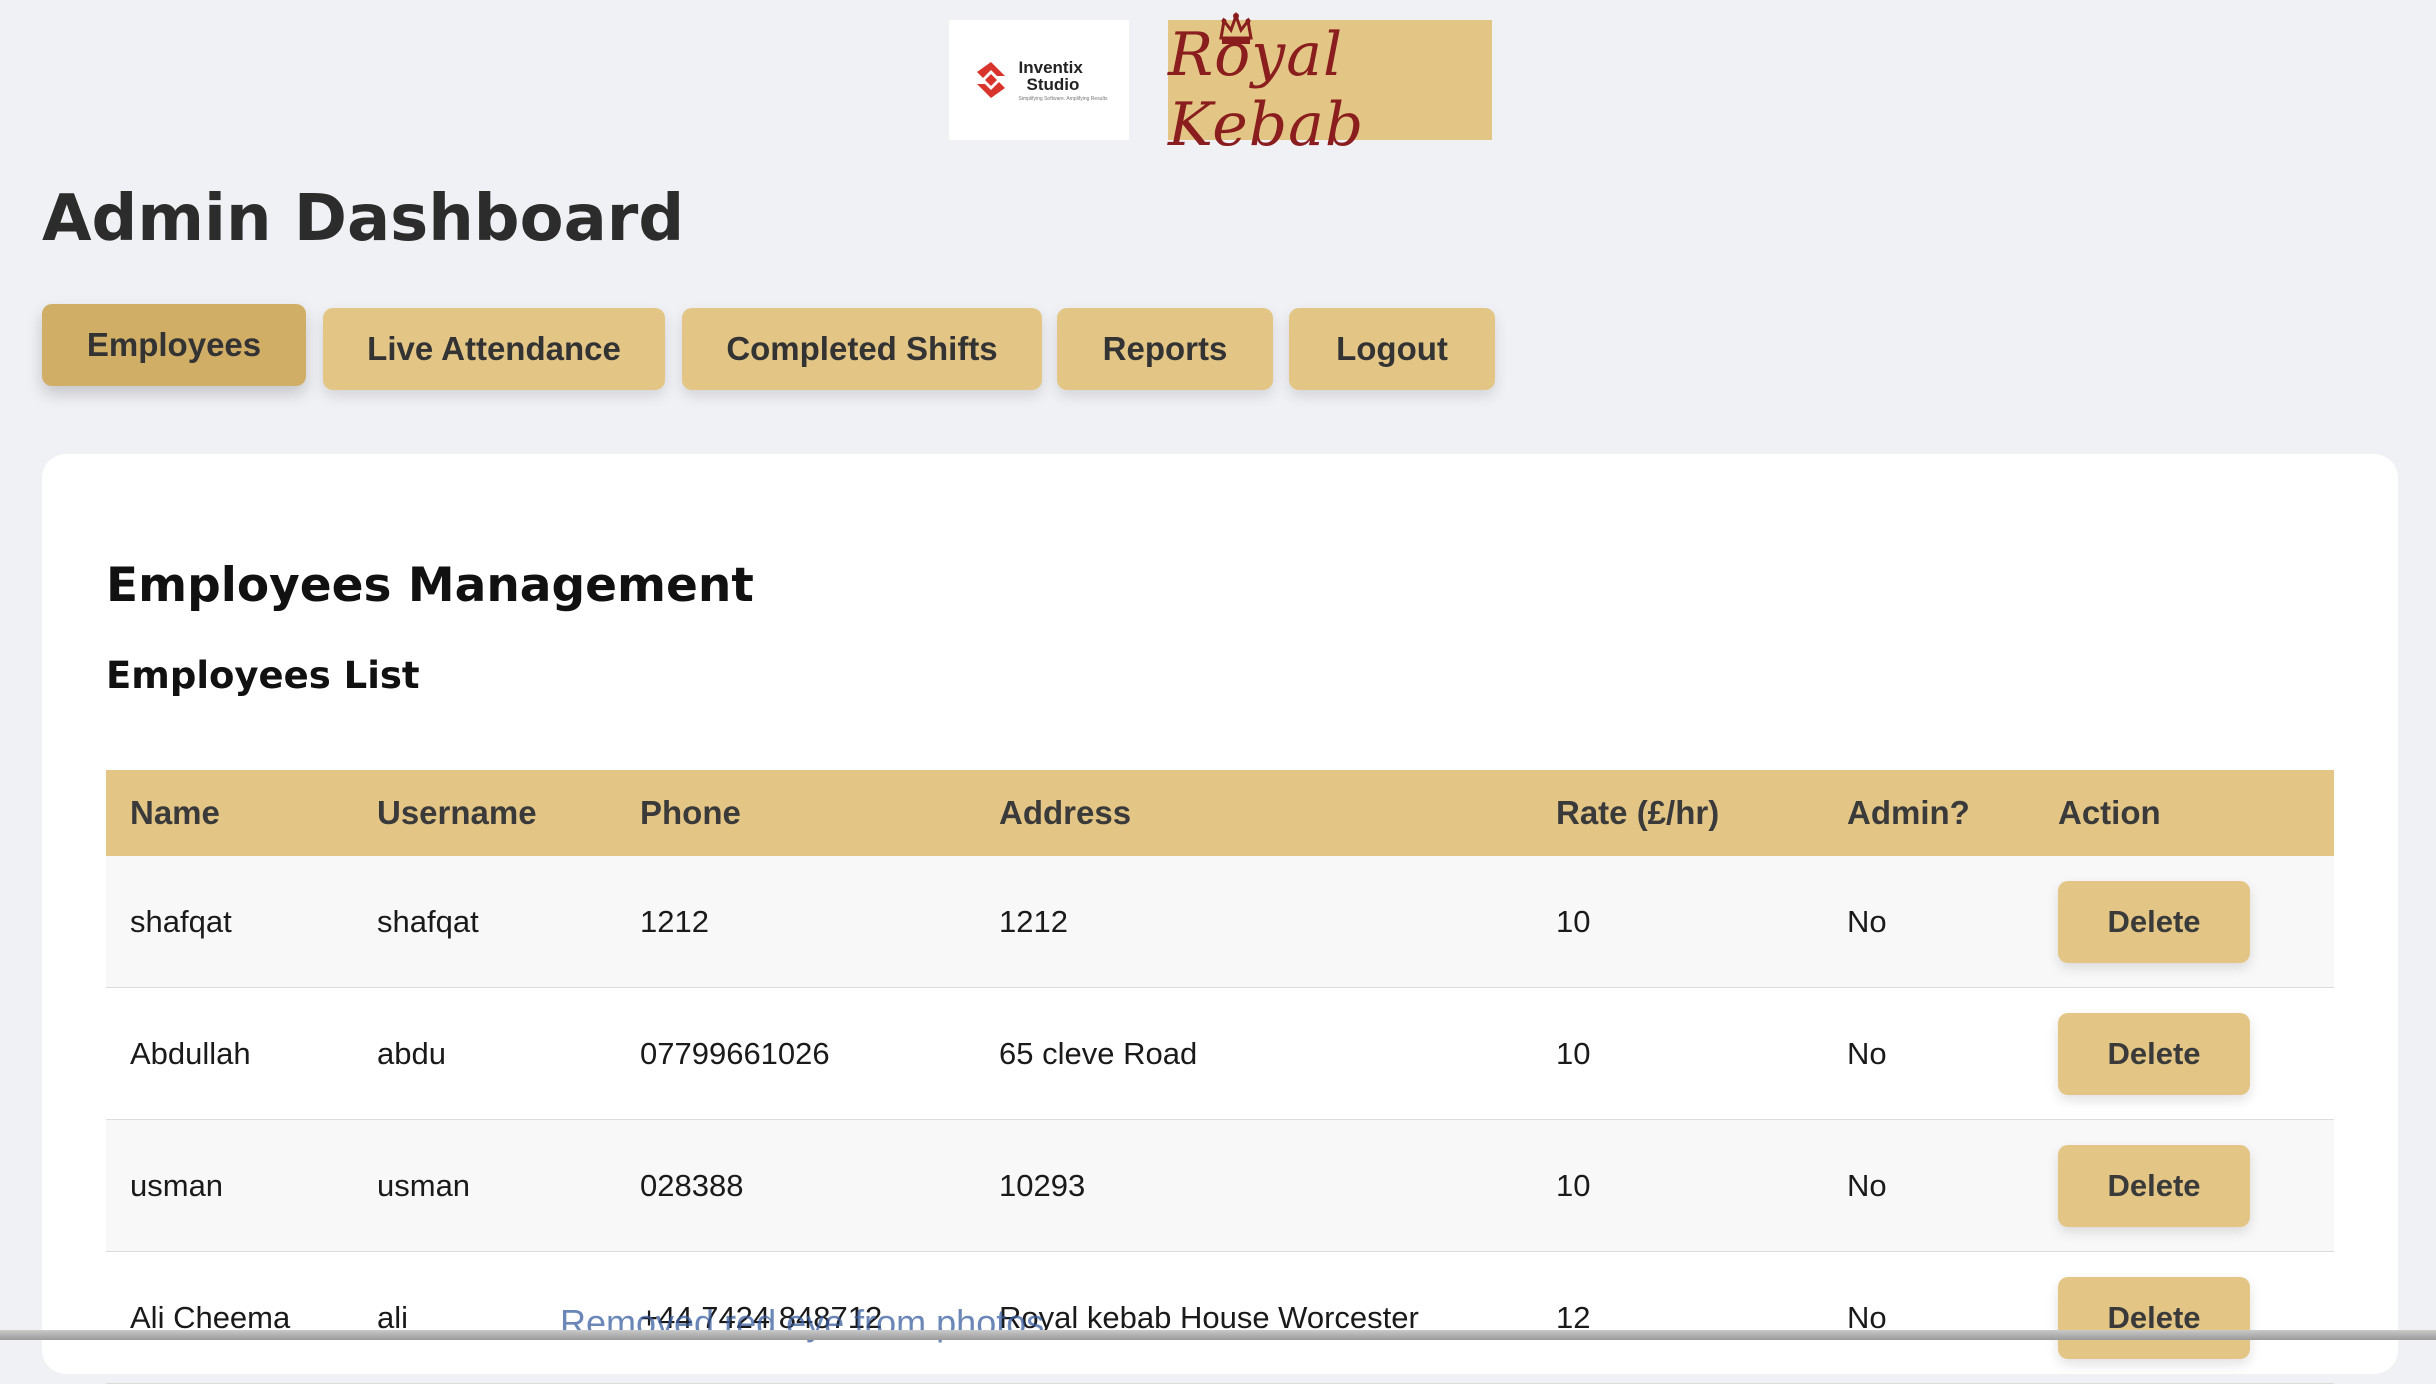  Describe the element at coordinates (1928, 813) in the screenshot. I see `col-header-admin: Admin?` at that location.